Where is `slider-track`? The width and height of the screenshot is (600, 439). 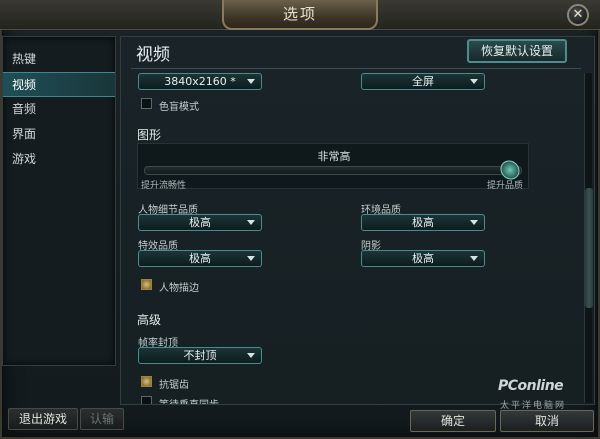 slider-track is located at coordinates (333, 170).